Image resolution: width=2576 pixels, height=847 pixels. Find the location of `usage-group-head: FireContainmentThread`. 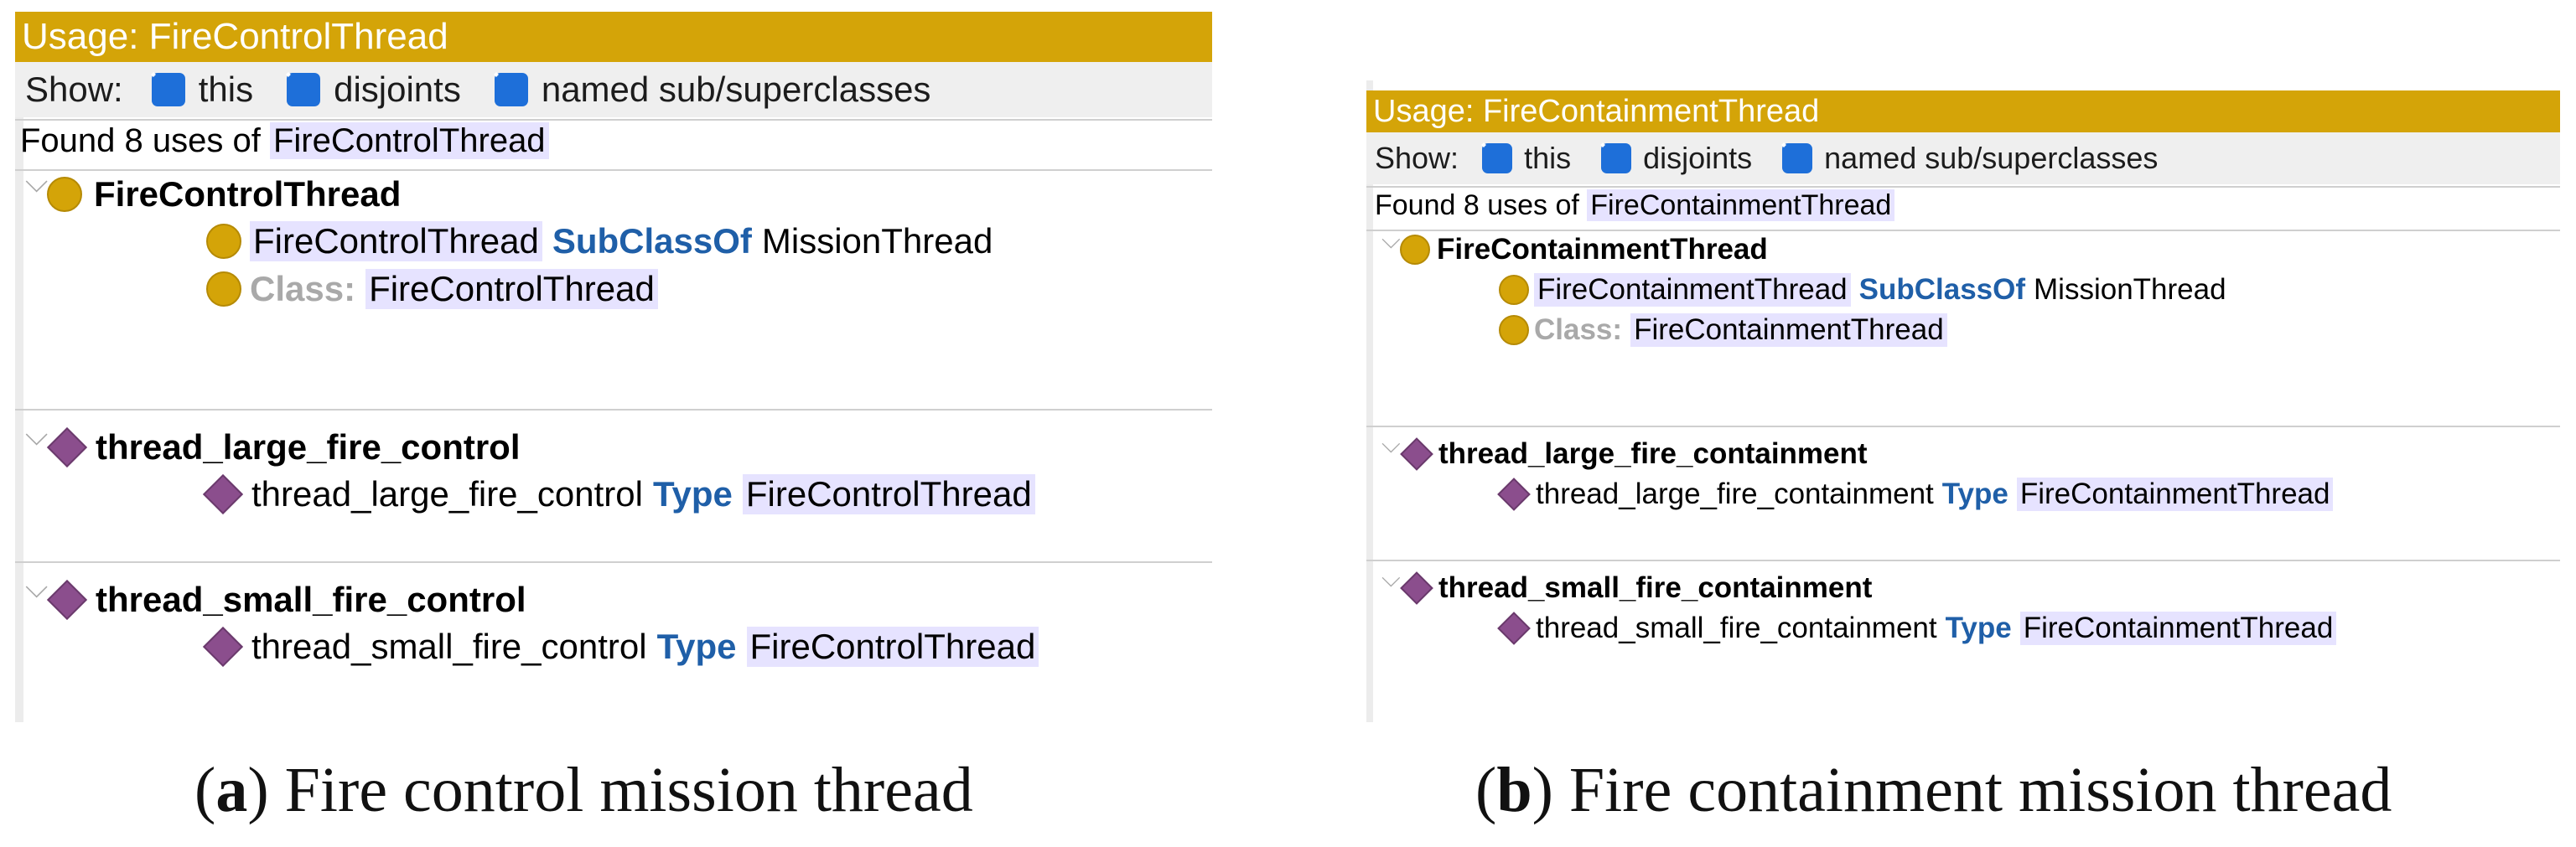

usage-group-head: FireContainmentThread is located at coordinates (1584, 250).